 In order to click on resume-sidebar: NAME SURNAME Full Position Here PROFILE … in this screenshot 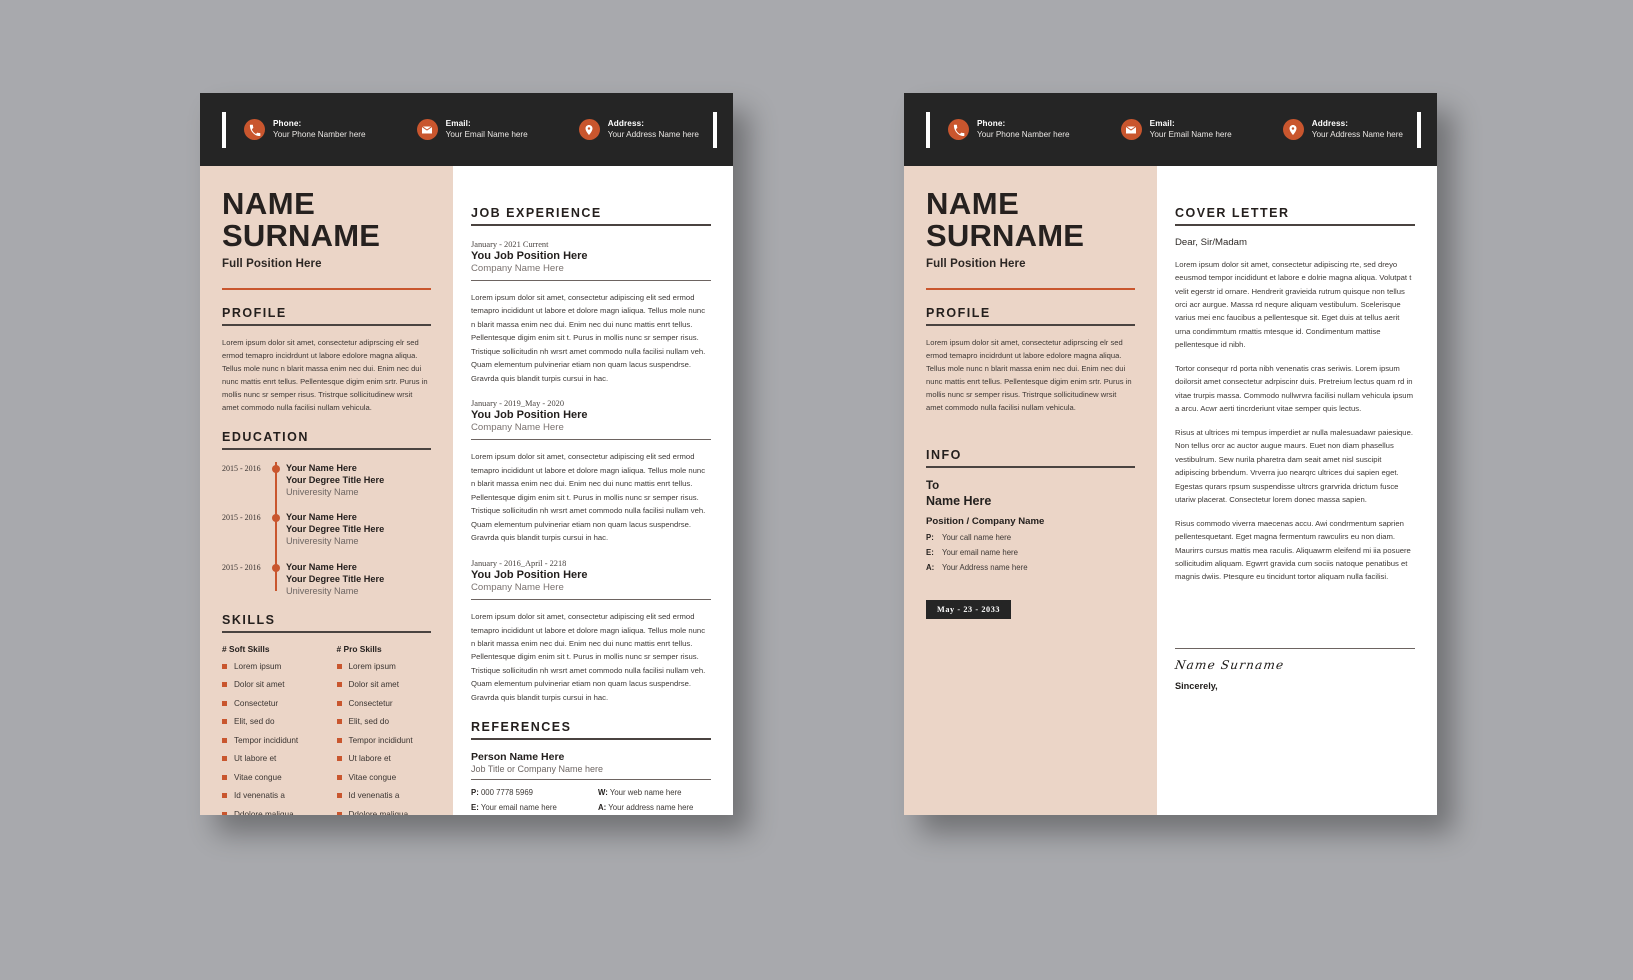, I will do `click(326, 490)`.